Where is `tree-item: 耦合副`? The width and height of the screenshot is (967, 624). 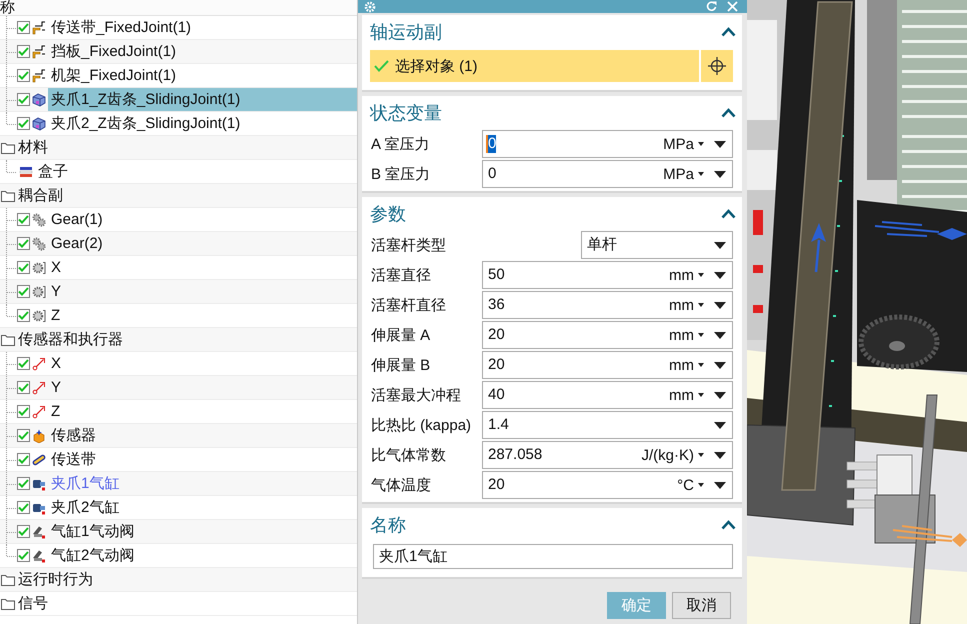 tree-item: 耦合副 is located at coordinates (40, 195).